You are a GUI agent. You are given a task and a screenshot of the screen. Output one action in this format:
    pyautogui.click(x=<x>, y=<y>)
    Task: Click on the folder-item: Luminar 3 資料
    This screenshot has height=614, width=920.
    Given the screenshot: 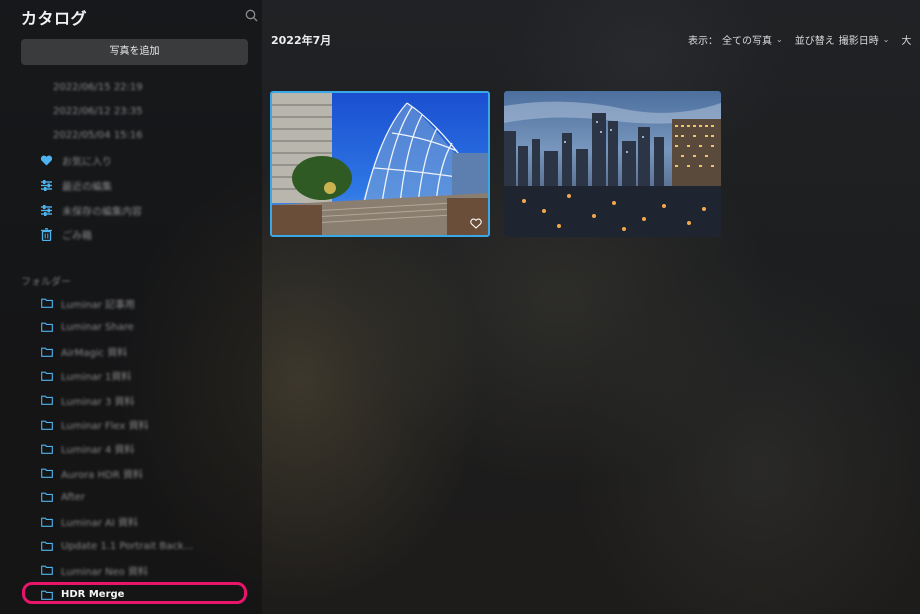 What is the action you would take?
    pyautogui.click(x=88, y=400)
    